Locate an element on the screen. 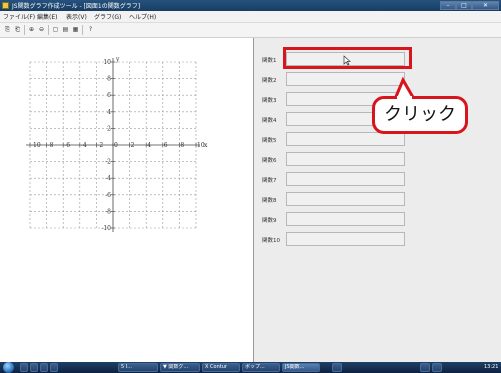 This screenshot has height=373, width=501. formula-label-6: 関数6 is located at coordinates (269, 161).